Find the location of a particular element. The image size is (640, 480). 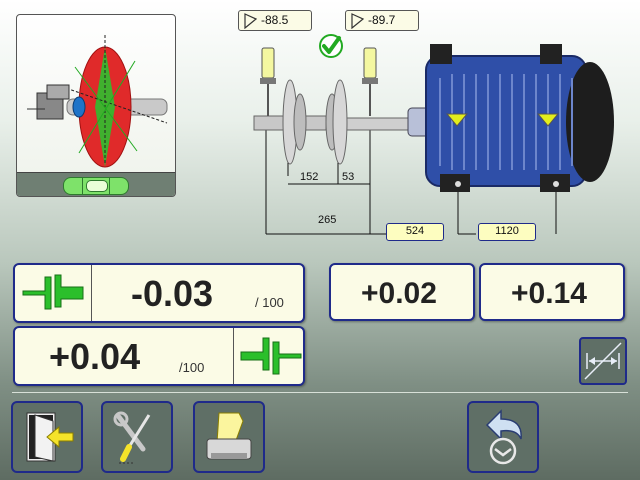

printer-icon is located at coordinates (229, 436).